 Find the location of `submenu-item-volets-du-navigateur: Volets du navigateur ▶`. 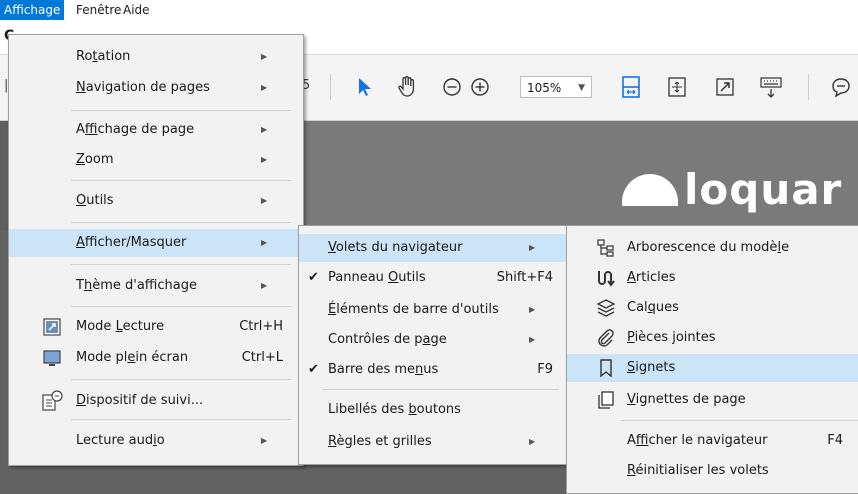

submenu-item-volets-du-navigateur: Volets du navigateur ▶ is located at coordinates (433, 248).